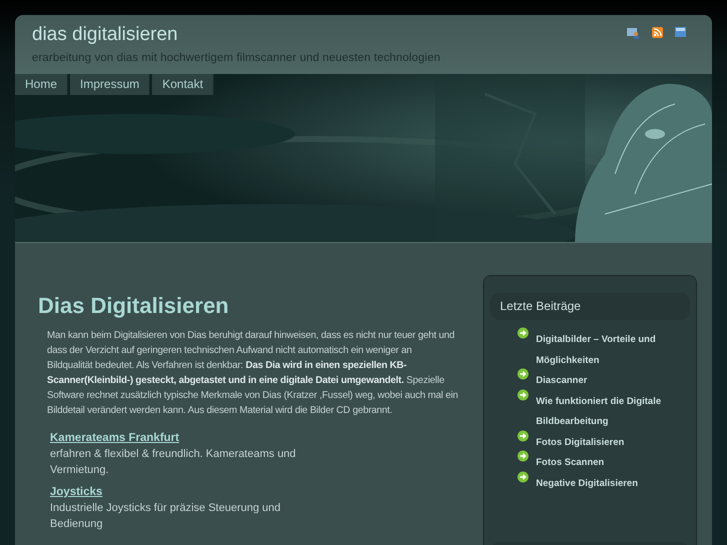 The height and width of the screenshot is (545, 727). Describe the element at coordinates (657, 32) in the screenshot. I see `rss-icon` at that location.